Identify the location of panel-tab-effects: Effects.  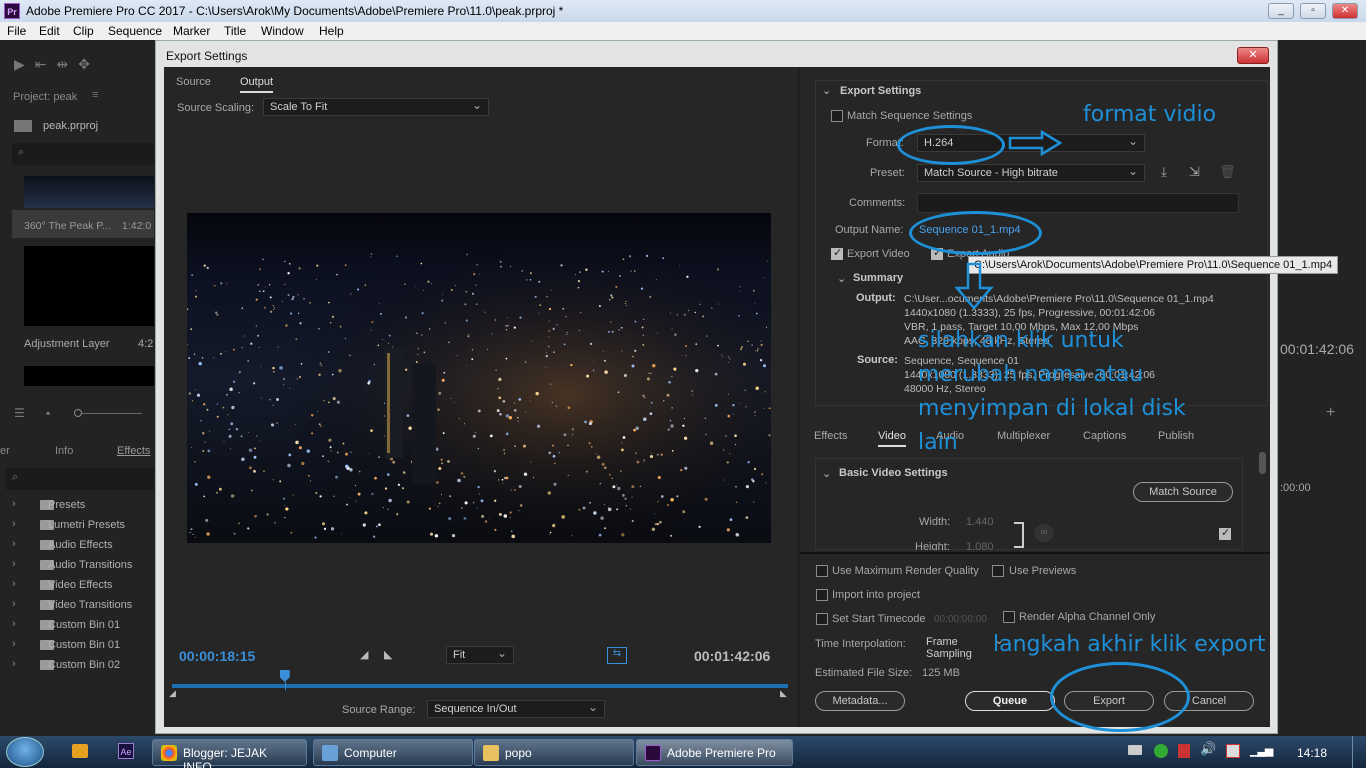
(133, 451).